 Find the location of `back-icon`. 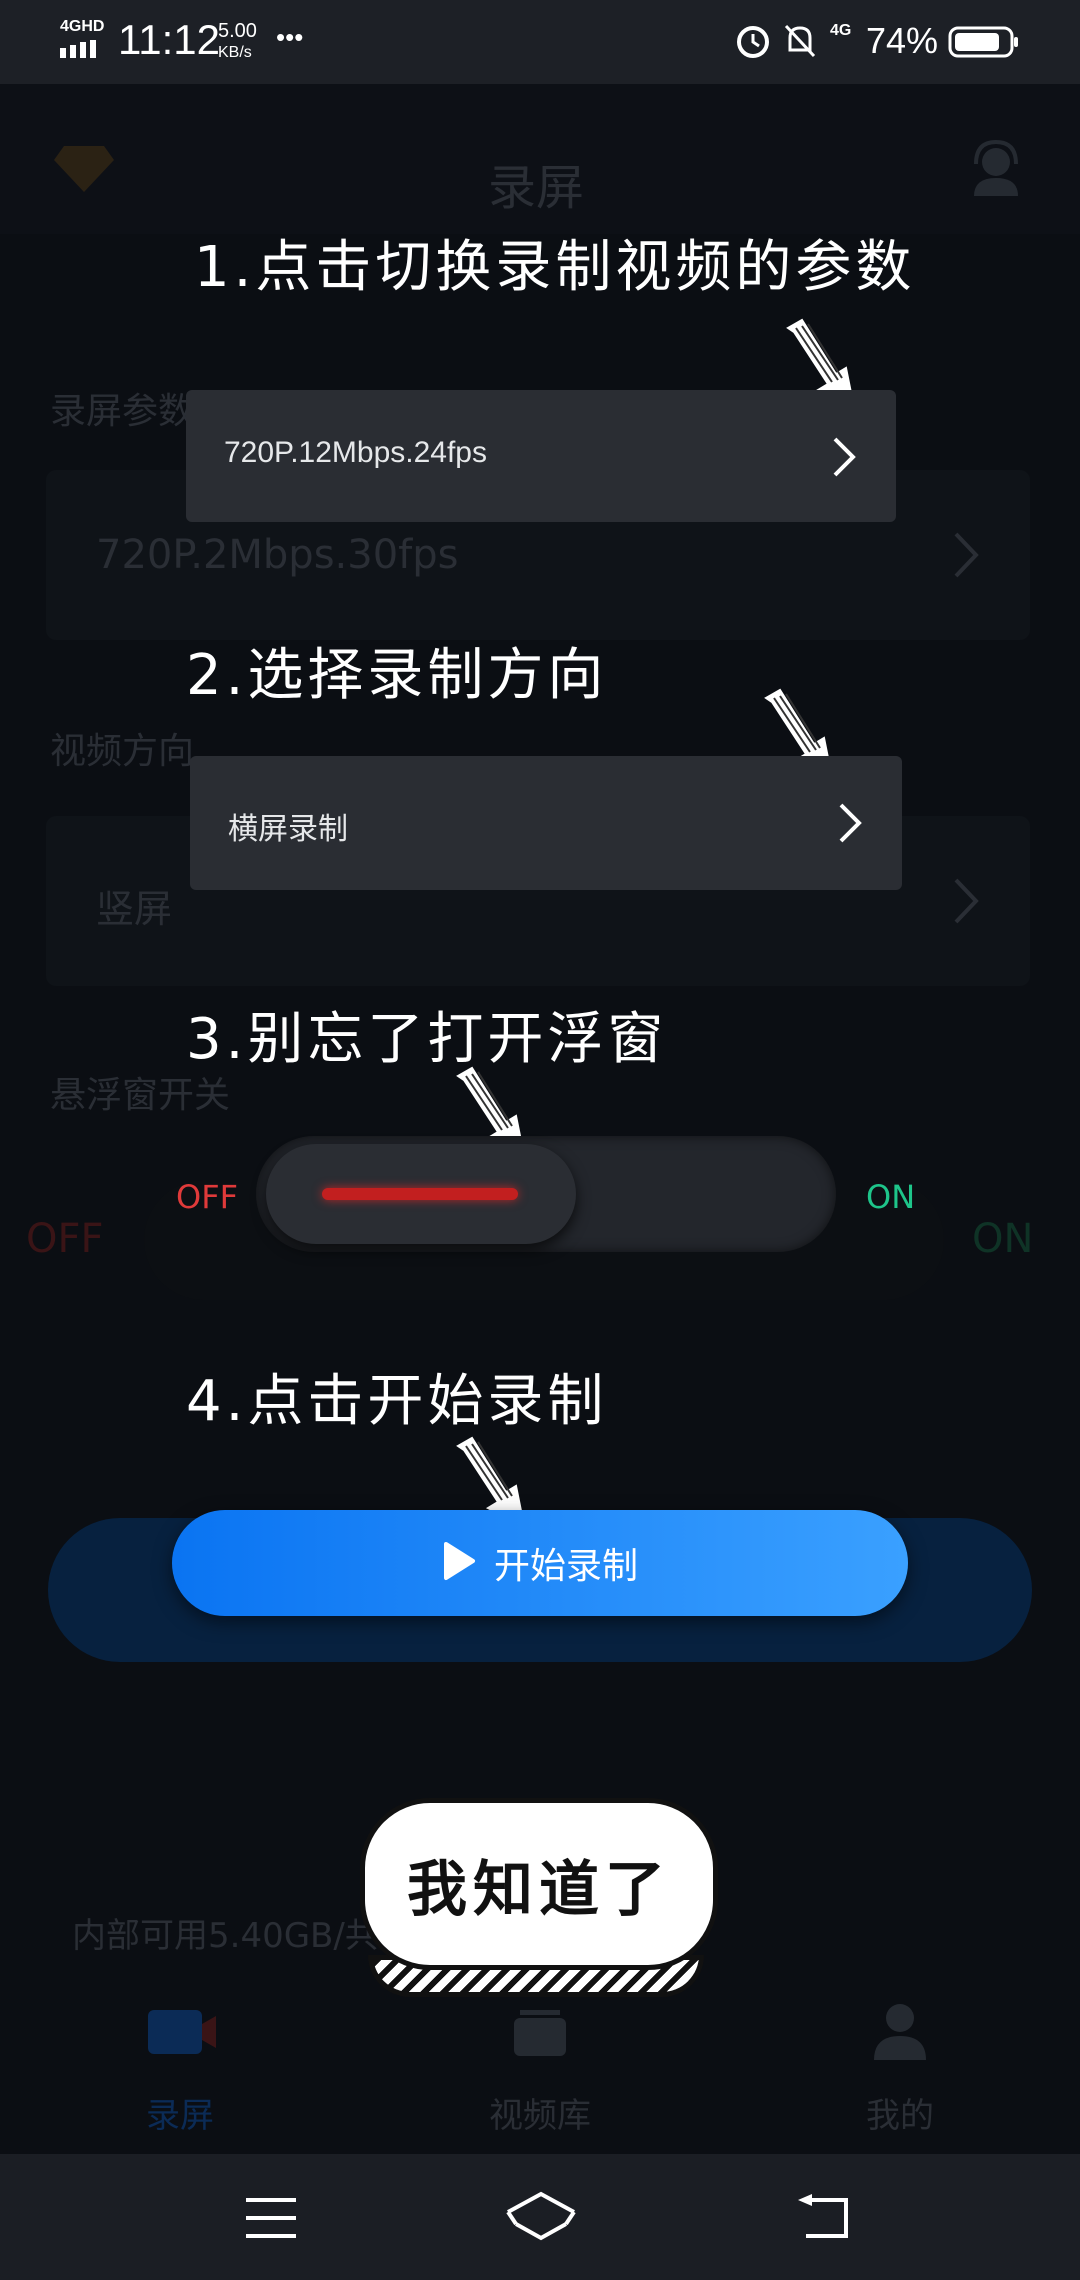

back-icon is located at coordinates (825, 2219).